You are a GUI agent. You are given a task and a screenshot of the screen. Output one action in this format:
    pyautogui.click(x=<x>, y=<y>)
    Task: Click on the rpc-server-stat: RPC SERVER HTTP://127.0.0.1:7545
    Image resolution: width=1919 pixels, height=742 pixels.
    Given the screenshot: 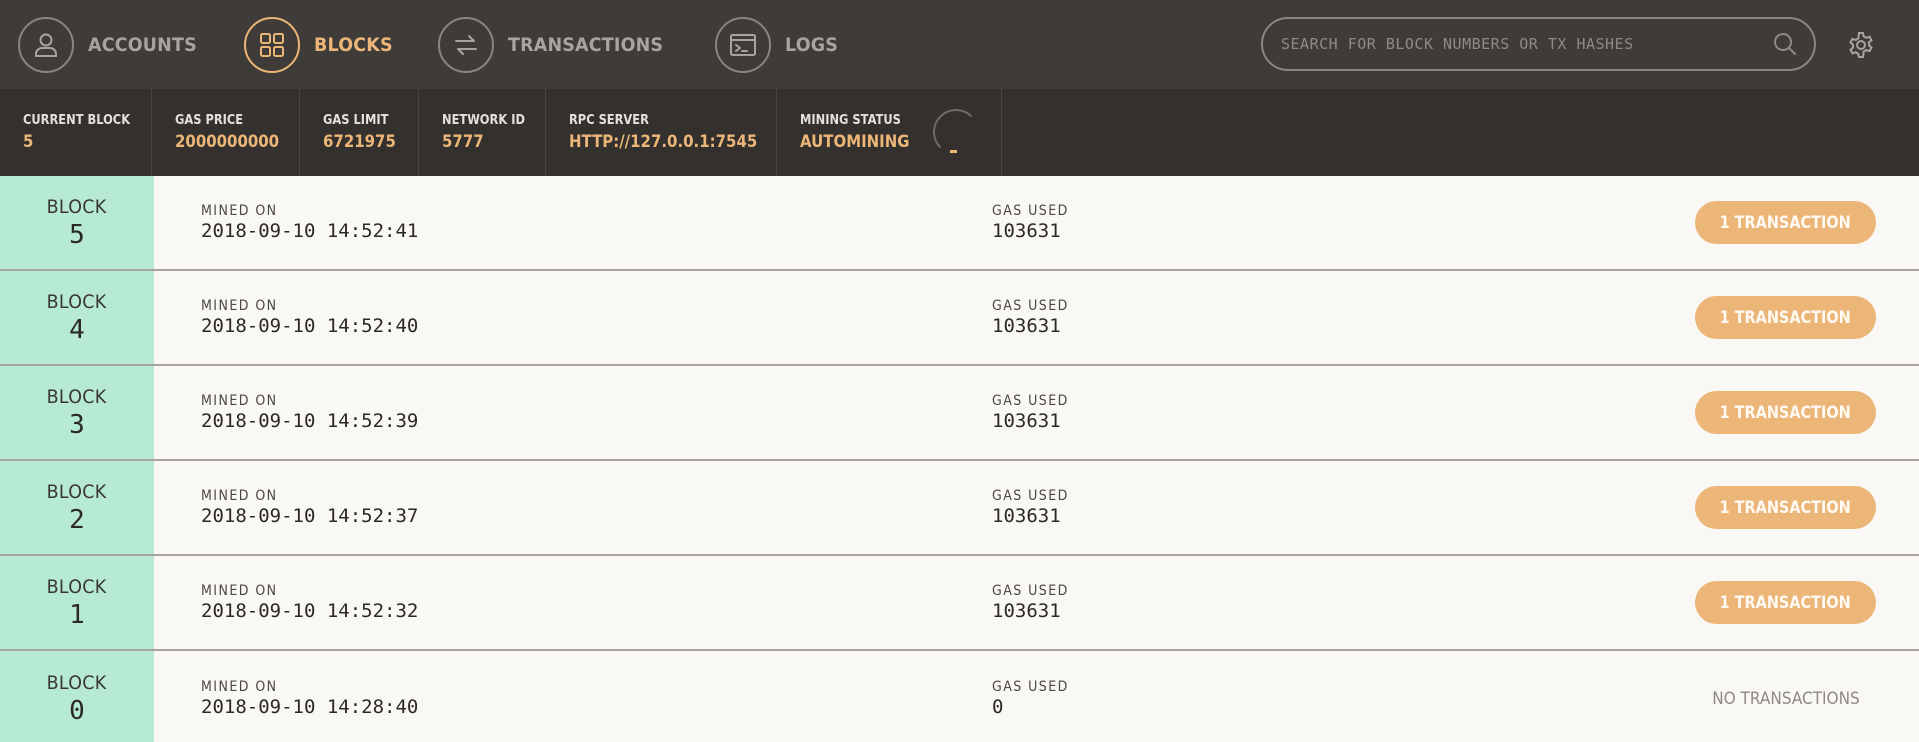 What is the action you would take?
    pyautogui.click(x=661, y=132)
    